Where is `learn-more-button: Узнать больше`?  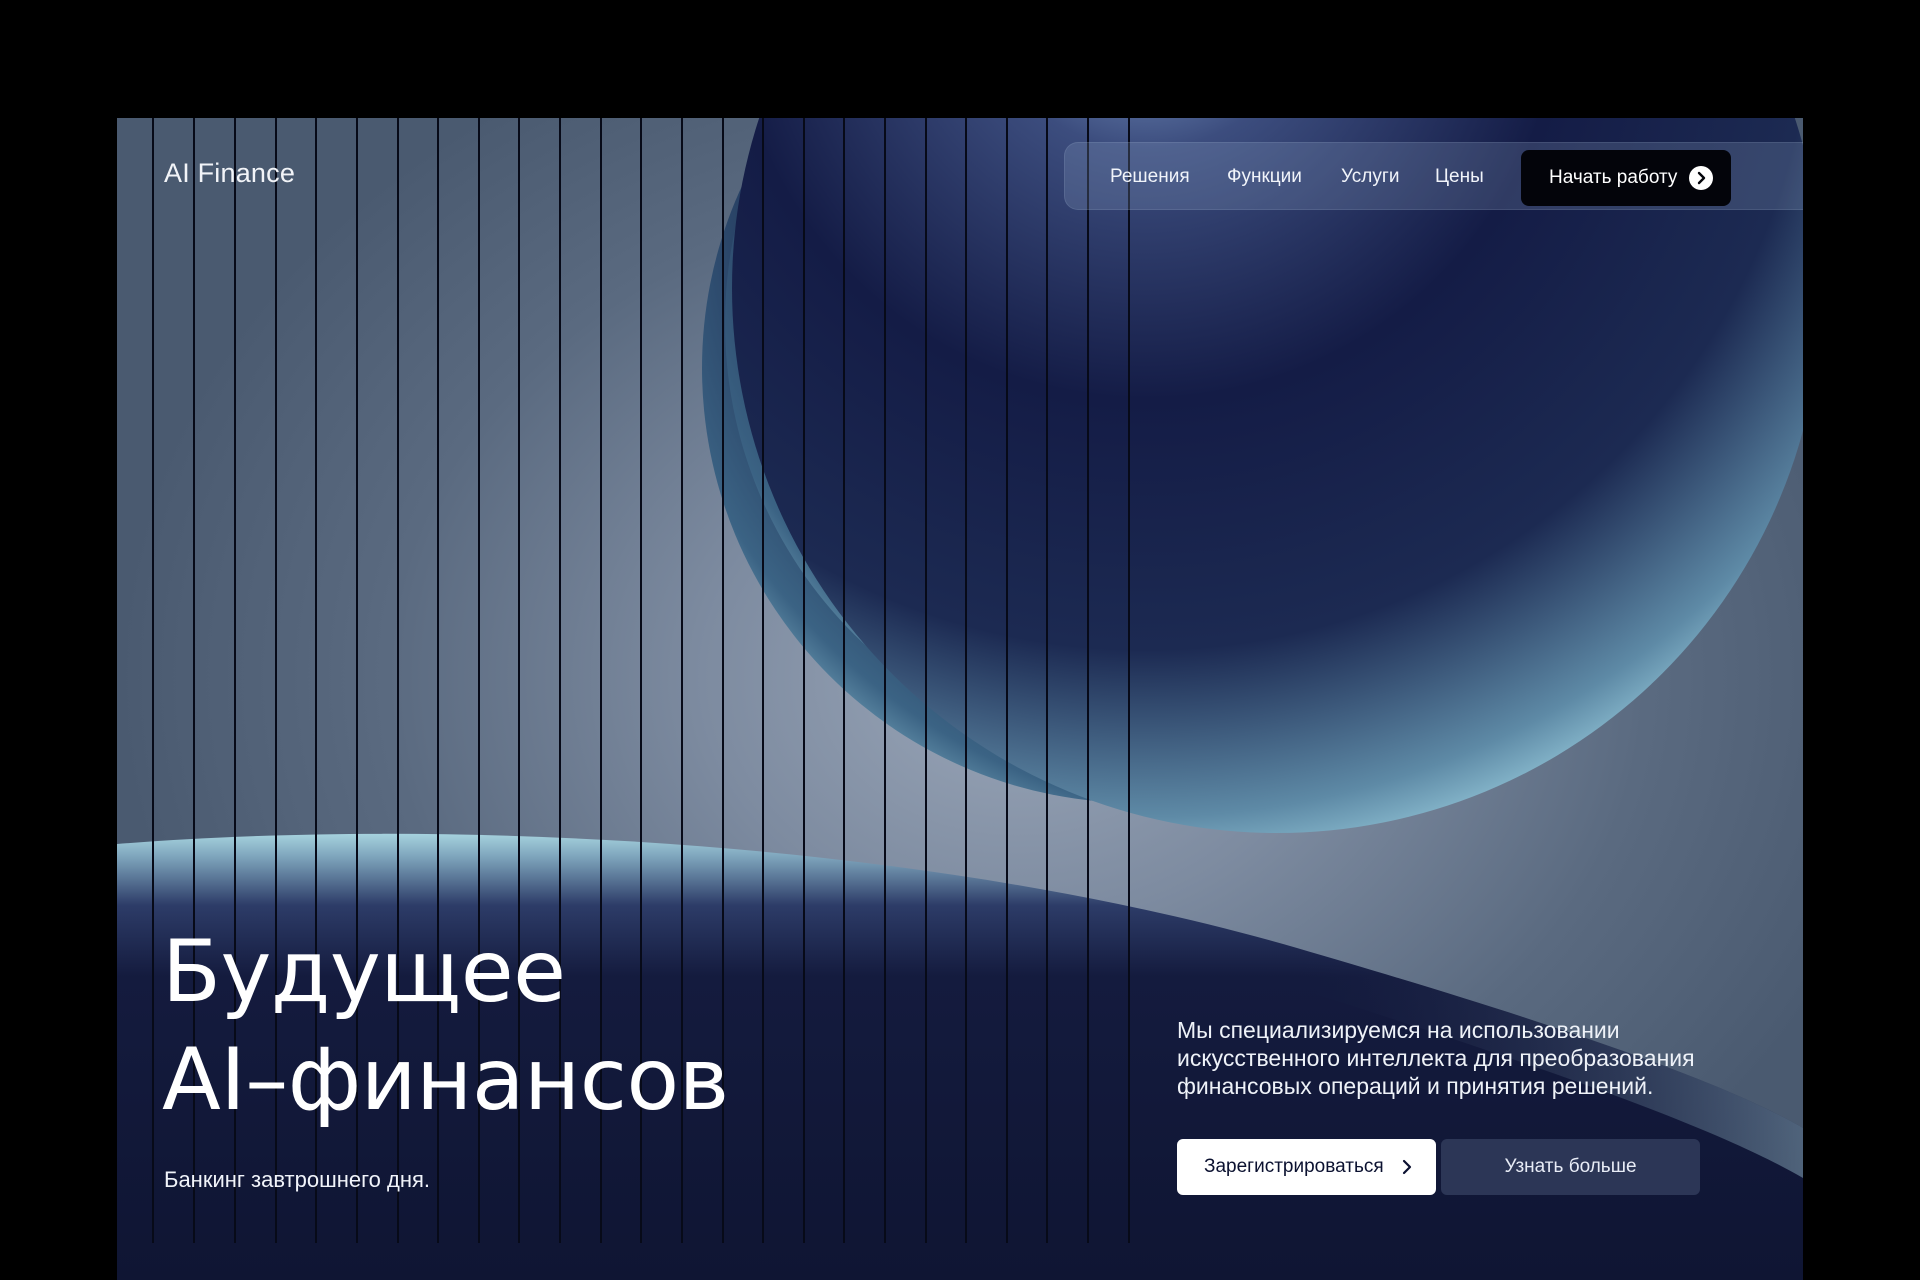 learn-more-button: Узнать больше is located at coordinates (1570, 1167).